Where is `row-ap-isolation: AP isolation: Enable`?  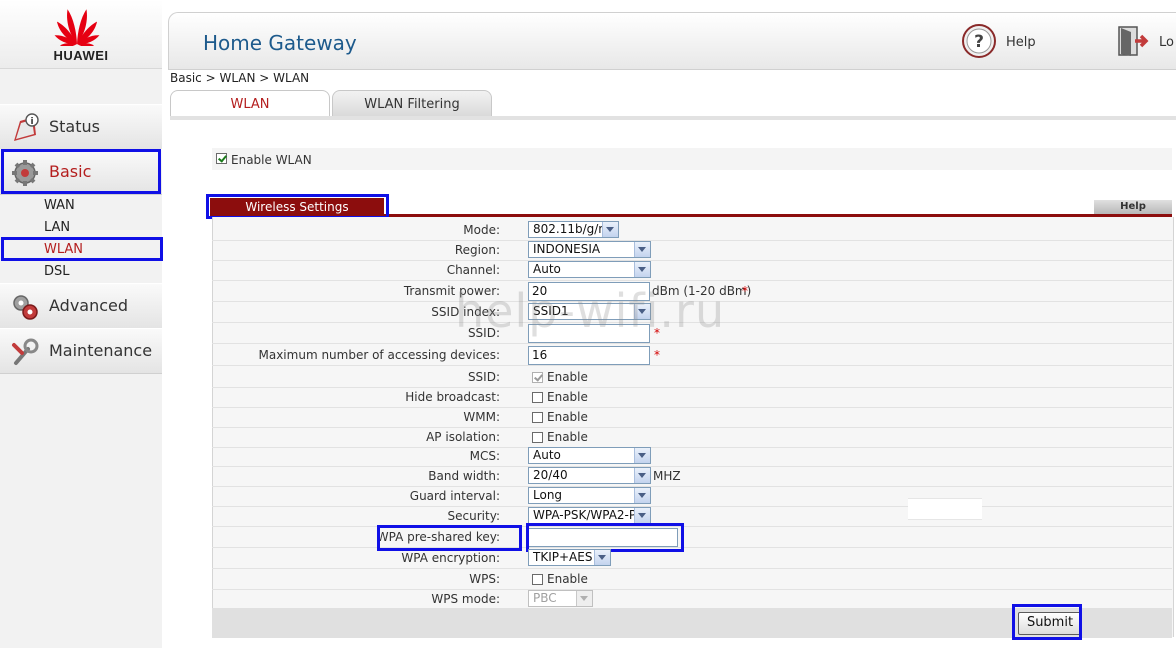 row-ap-isolation: AP isolation: Enable is located at coordinates (692, 437).